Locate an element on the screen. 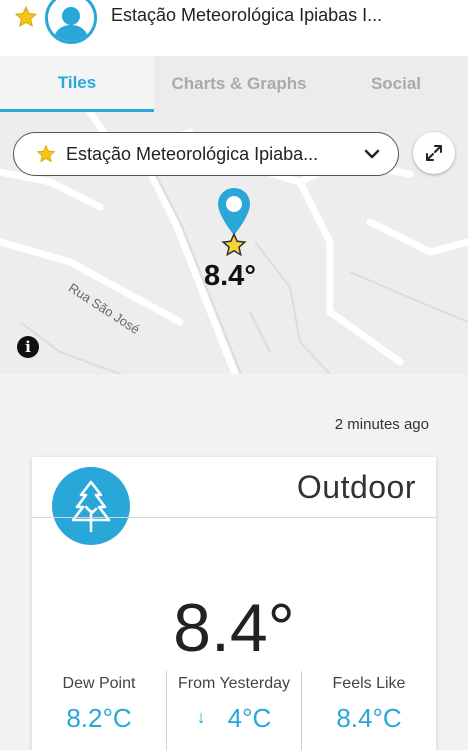 The width and height of the screenshot is (468, 750). chevron-down-icon is located at coordinates (372, 154).